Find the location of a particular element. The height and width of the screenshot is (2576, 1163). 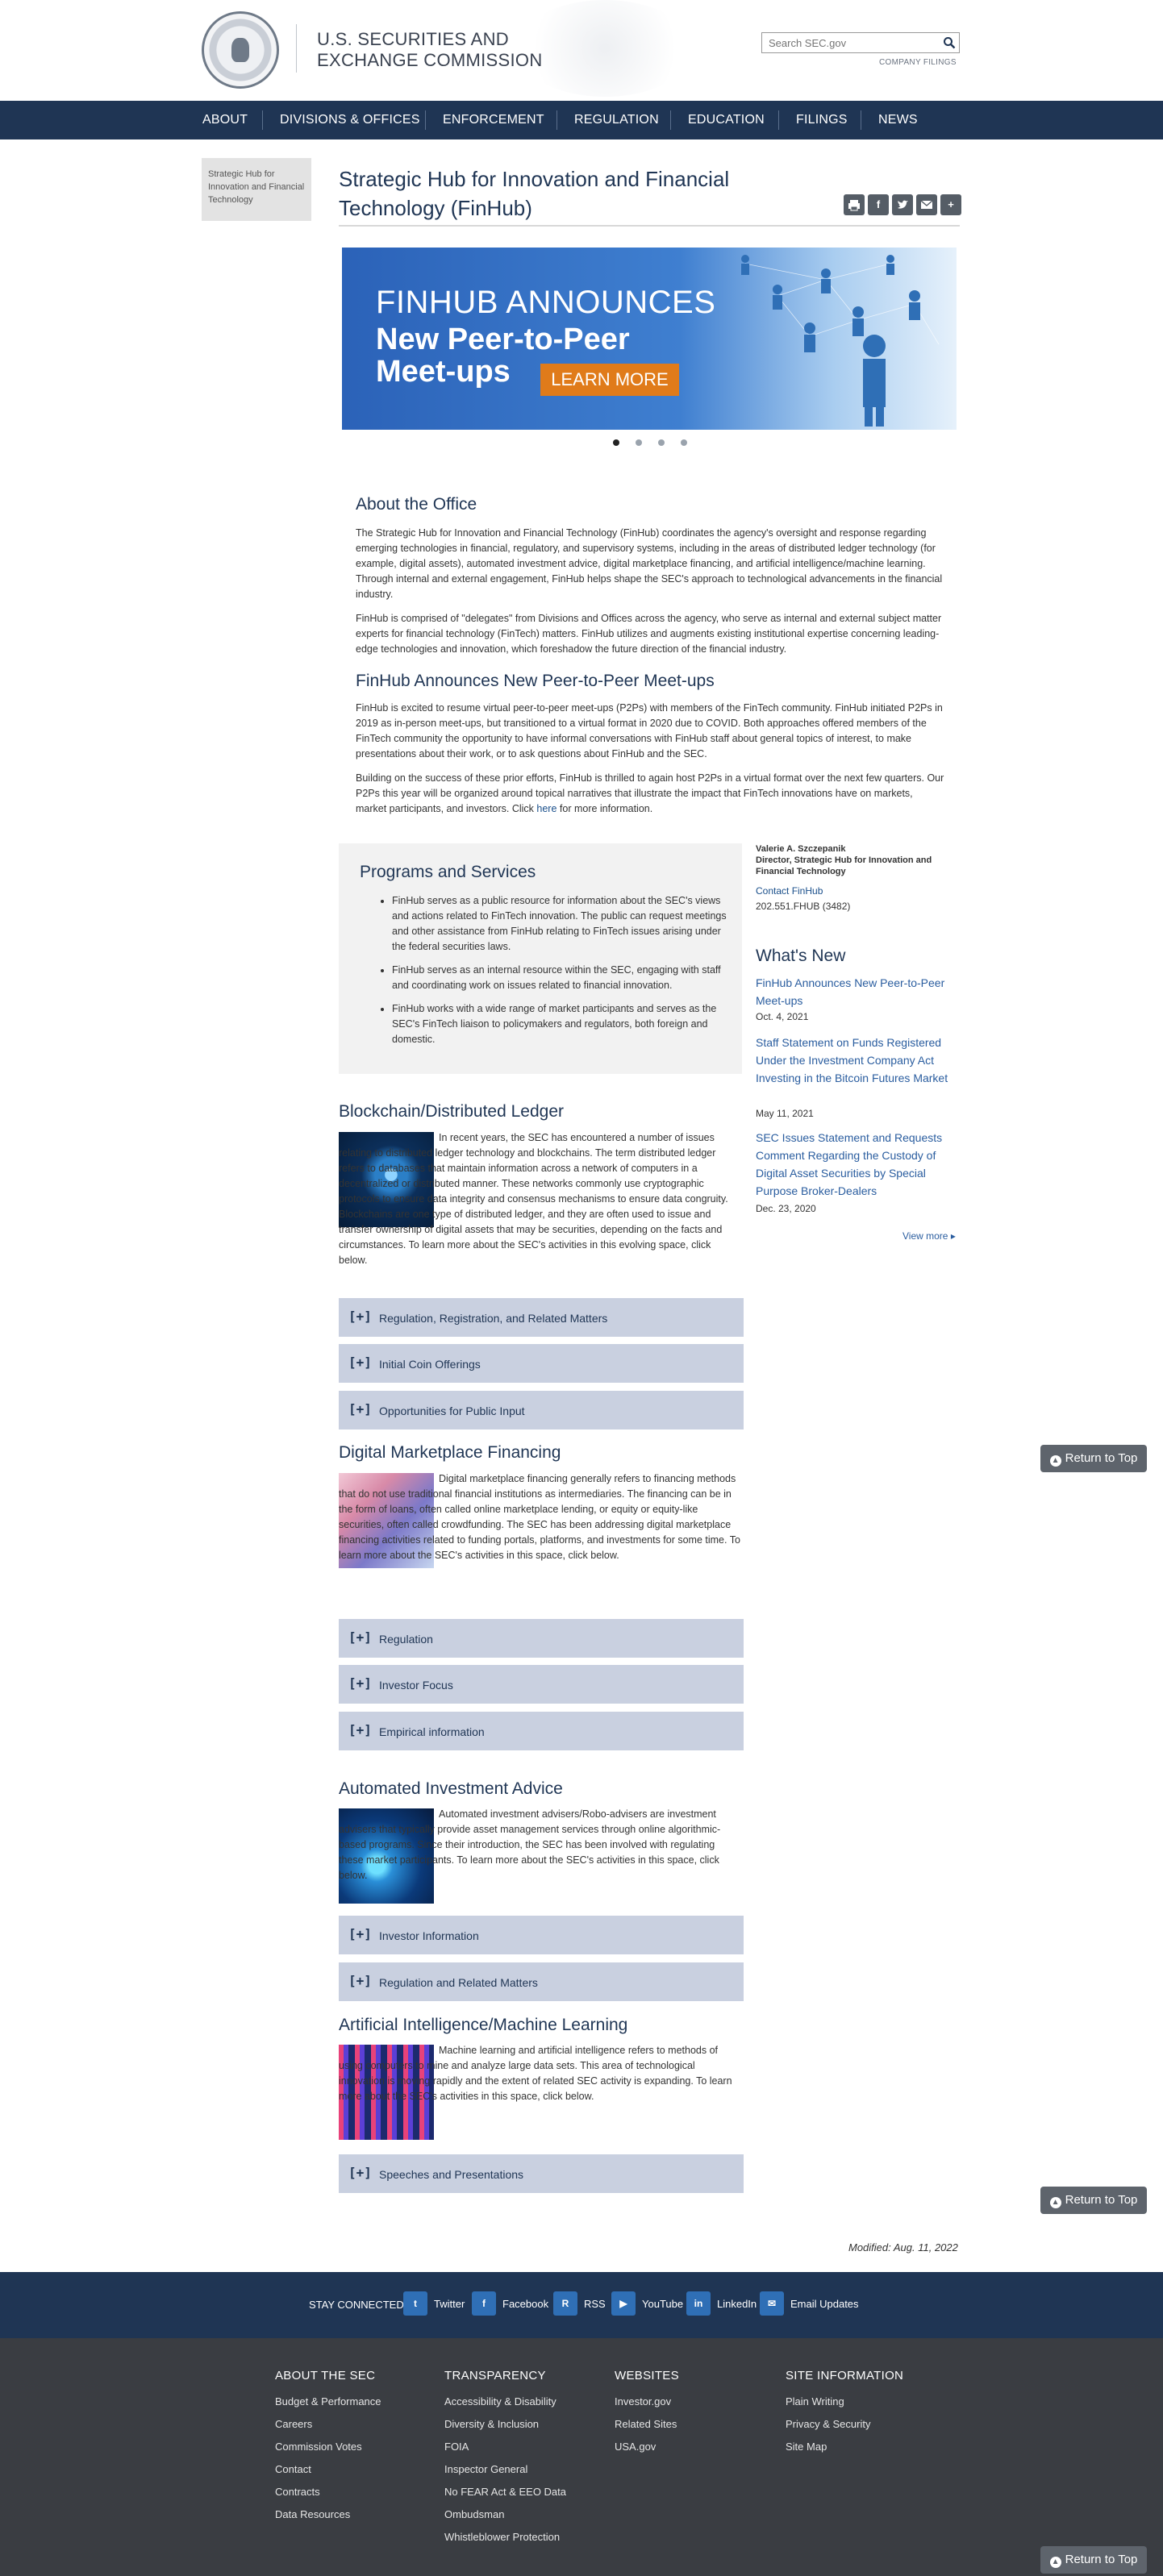

news-date: Dec. 23, 2020 is located at coordinates (786, 1208).